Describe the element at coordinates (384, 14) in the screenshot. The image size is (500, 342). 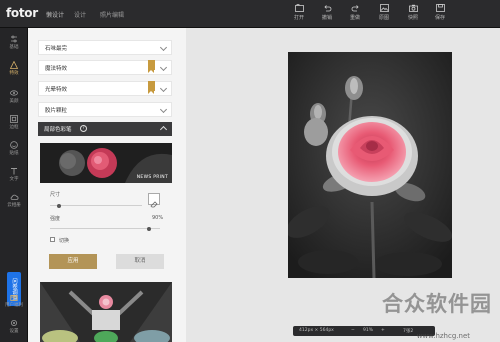
I see `compare-button: 原图` at that location.